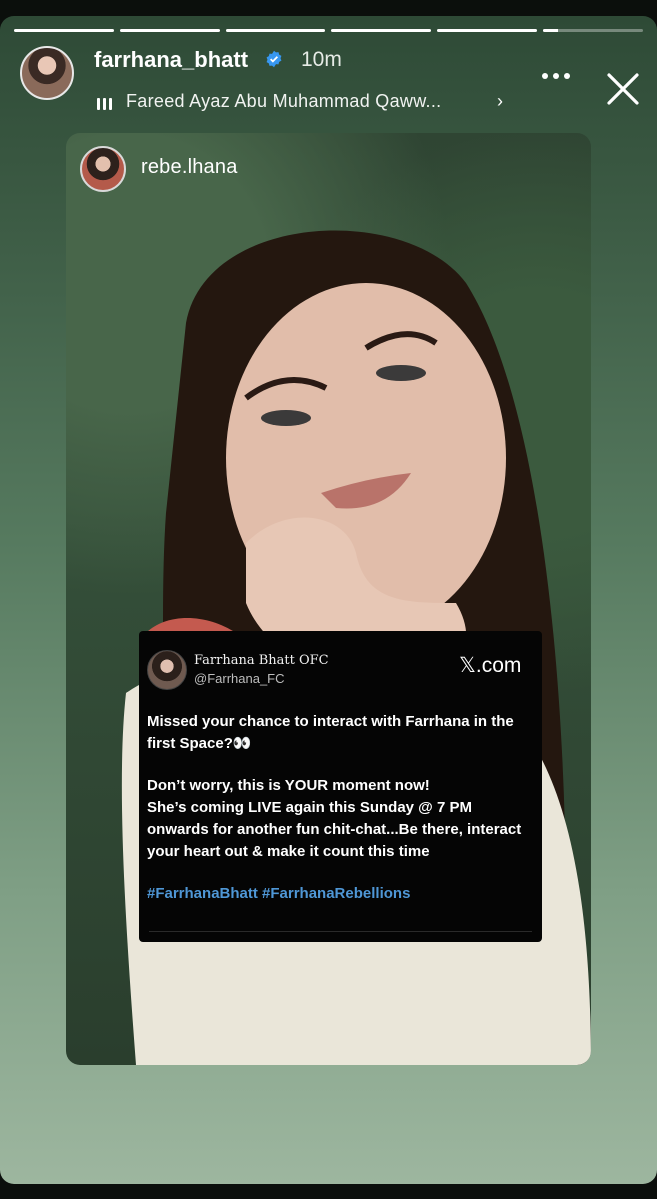  I want to click on close-icon, so click(623, 89).